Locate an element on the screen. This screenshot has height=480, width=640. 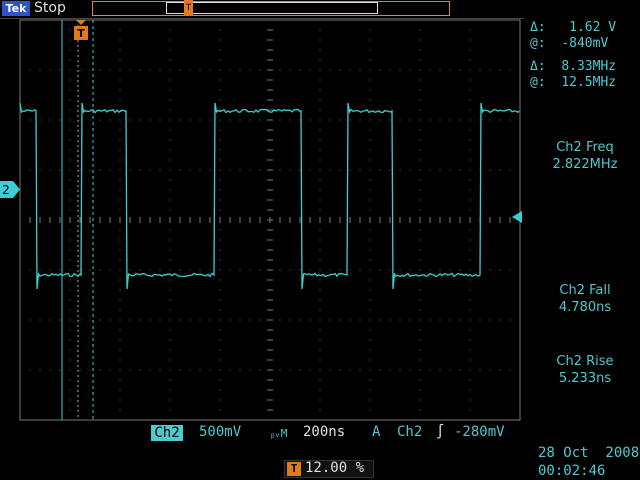
channel-badge: Ch2 is located at coordinates (167, 433).